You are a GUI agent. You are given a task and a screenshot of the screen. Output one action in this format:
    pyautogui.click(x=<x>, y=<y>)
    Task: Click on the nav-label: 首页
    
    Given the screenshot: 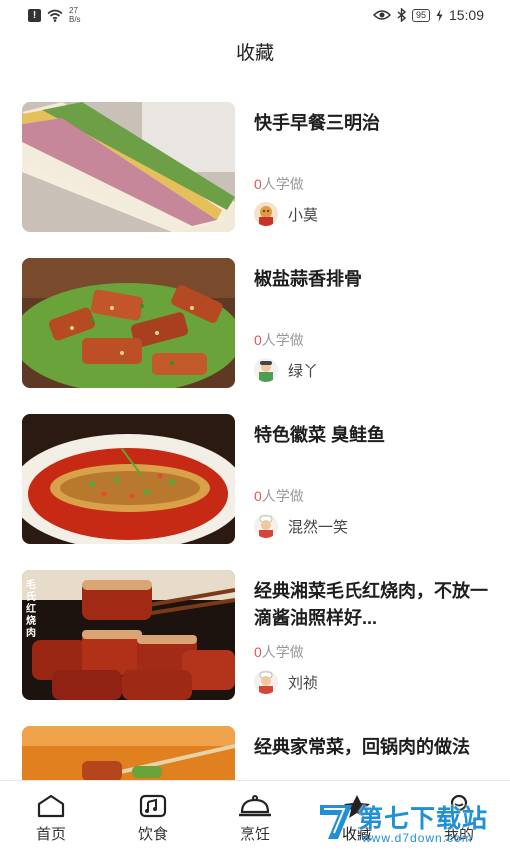 What is the action you would take?
    pyautogui.click(x=50, y=834)
    